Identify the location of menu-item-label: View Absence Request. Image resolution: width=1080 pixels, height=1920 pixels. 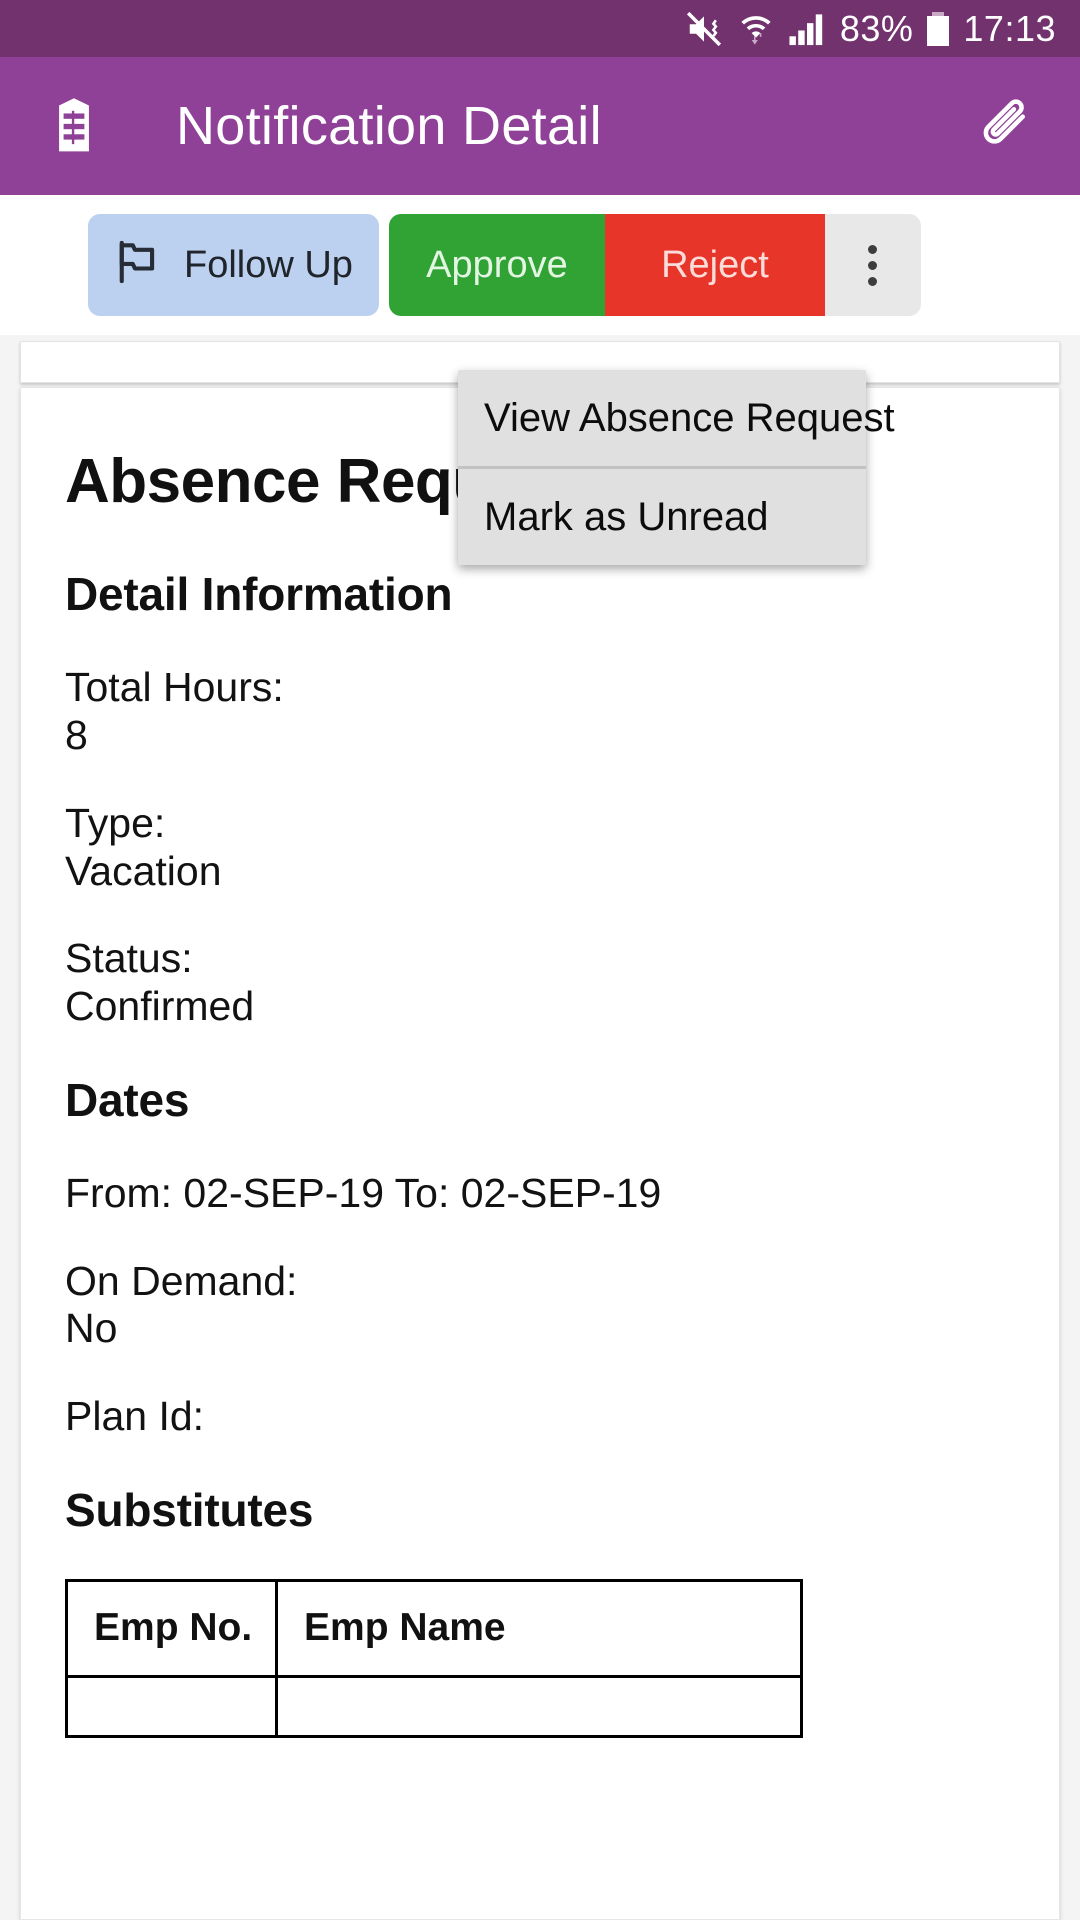
(689, 417).